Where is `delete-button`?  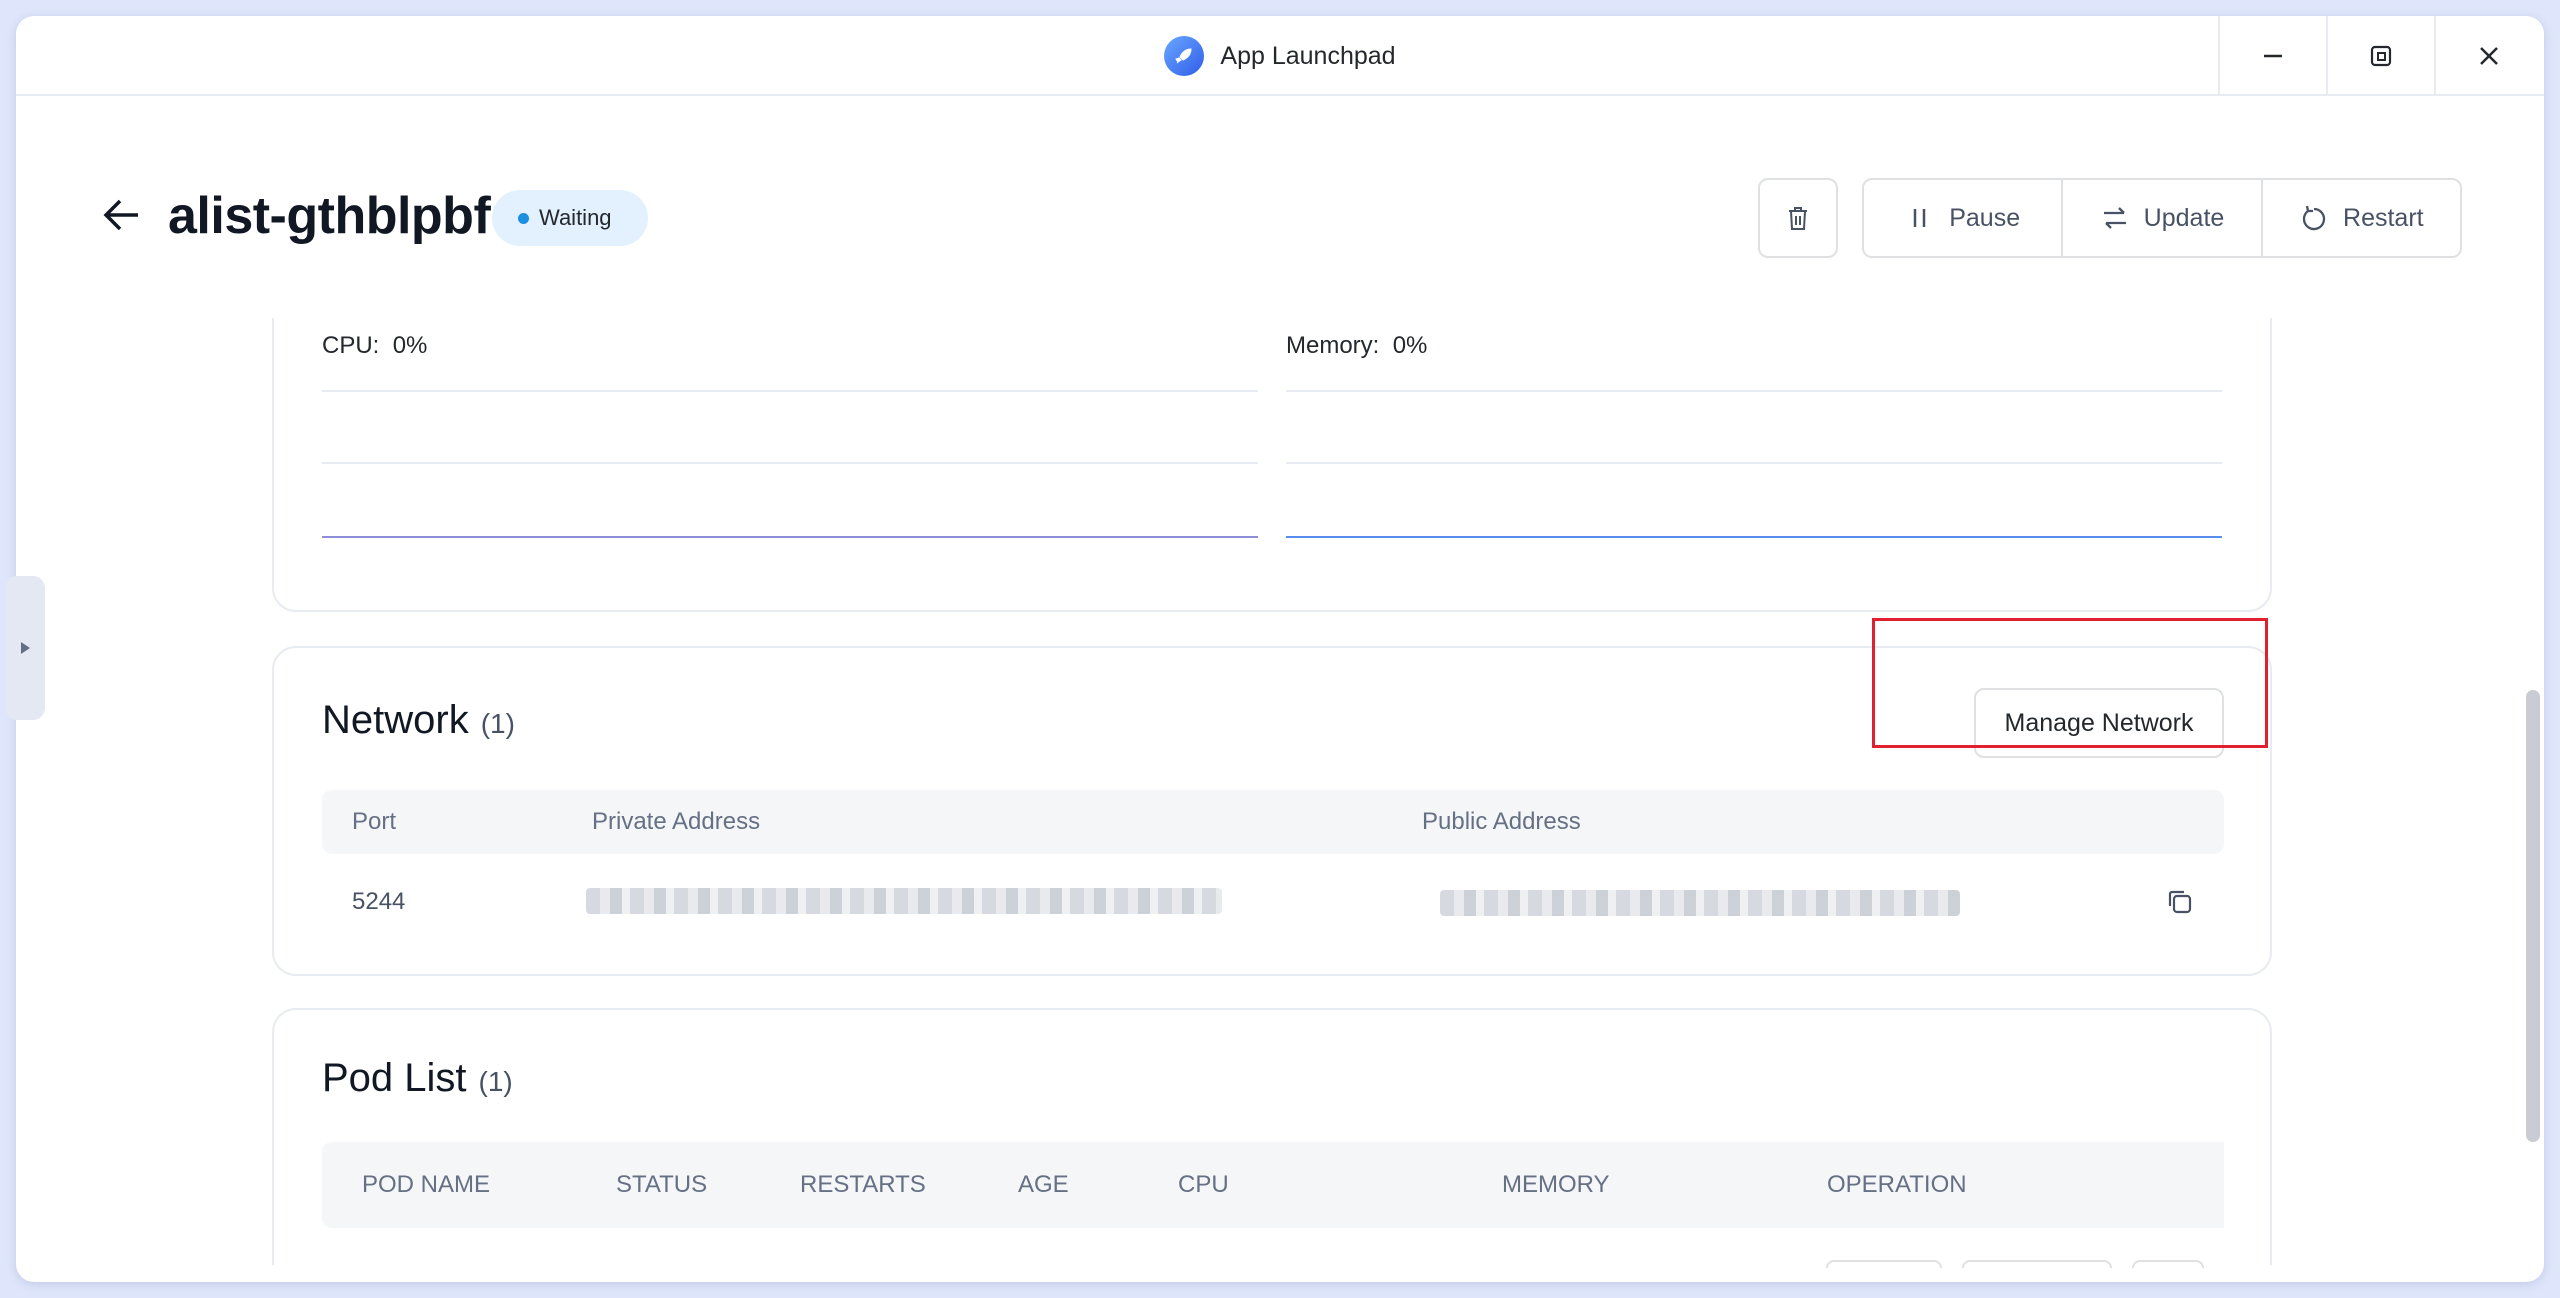
delete-button is located at coordinates (1798, 218).